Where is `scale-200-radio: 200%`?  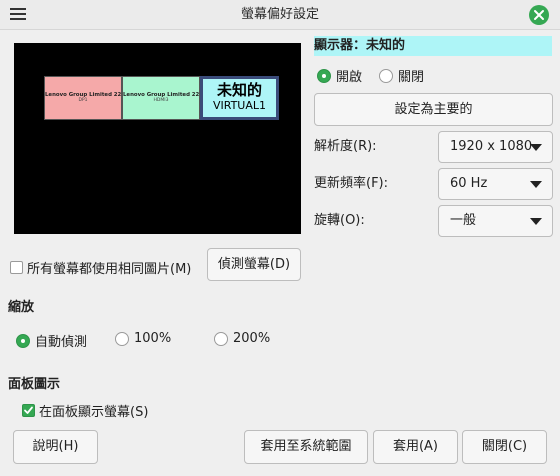
scale-200-radio: 200% is located at coordinates (242, 338).